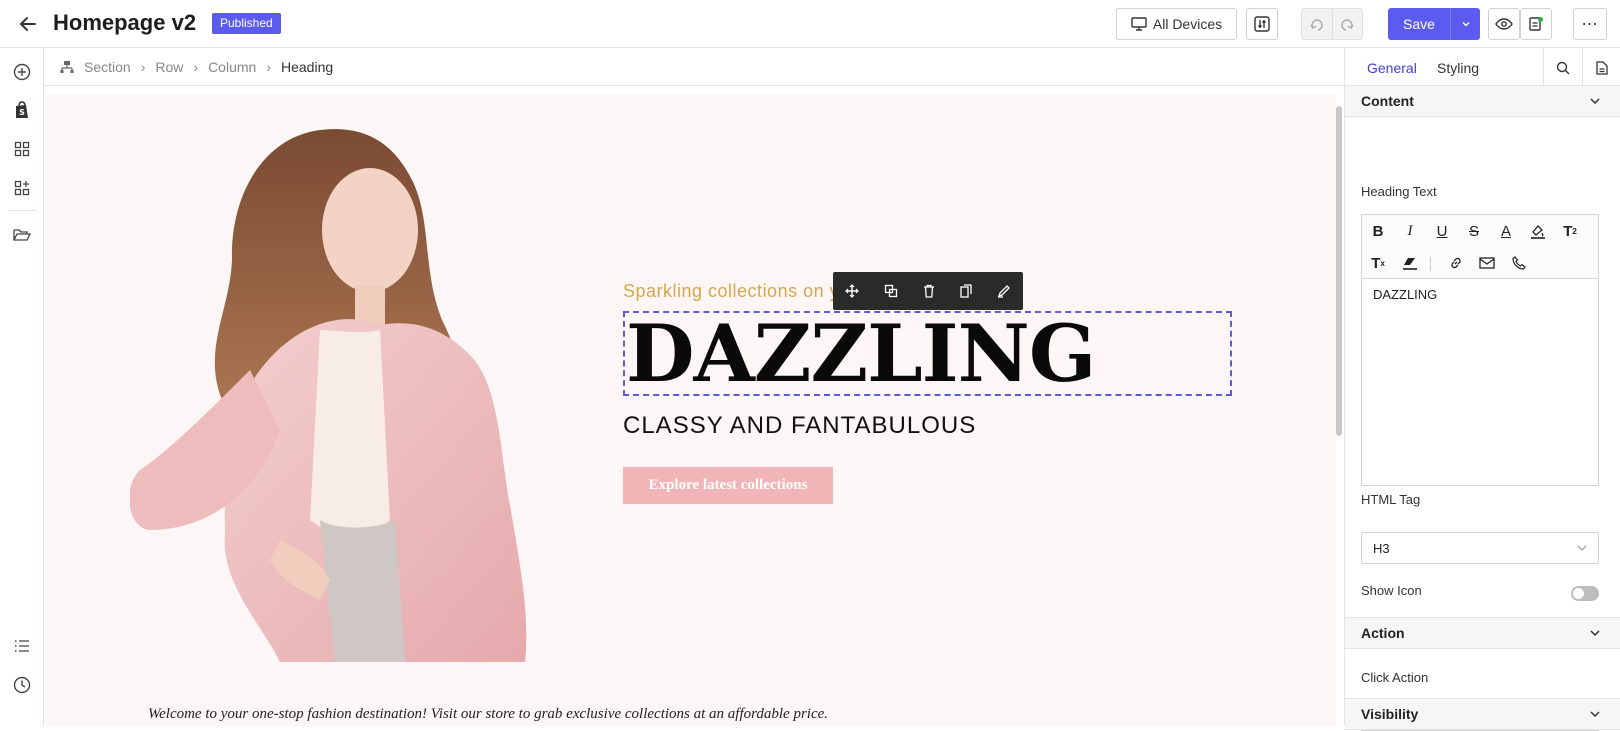 The width and height of the screenshot is (1620, 731). What do you see at coordinates (246, 23) in the screenshot?
I see `status-badge: Published` at bounding box center [246, 23].